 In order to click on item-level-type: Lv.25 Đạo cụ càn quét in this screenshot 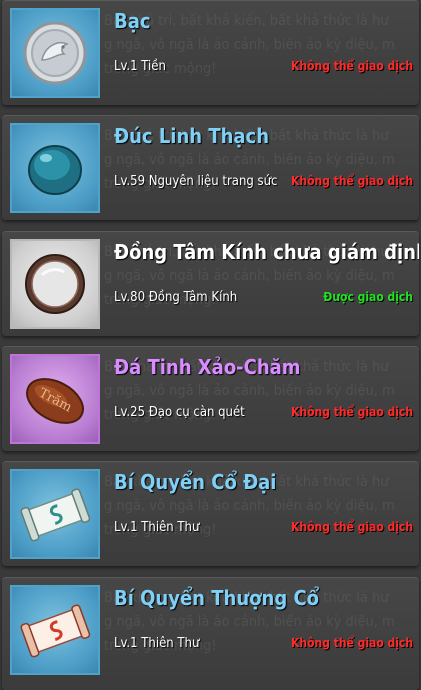, I will do `click(179, 412)`.